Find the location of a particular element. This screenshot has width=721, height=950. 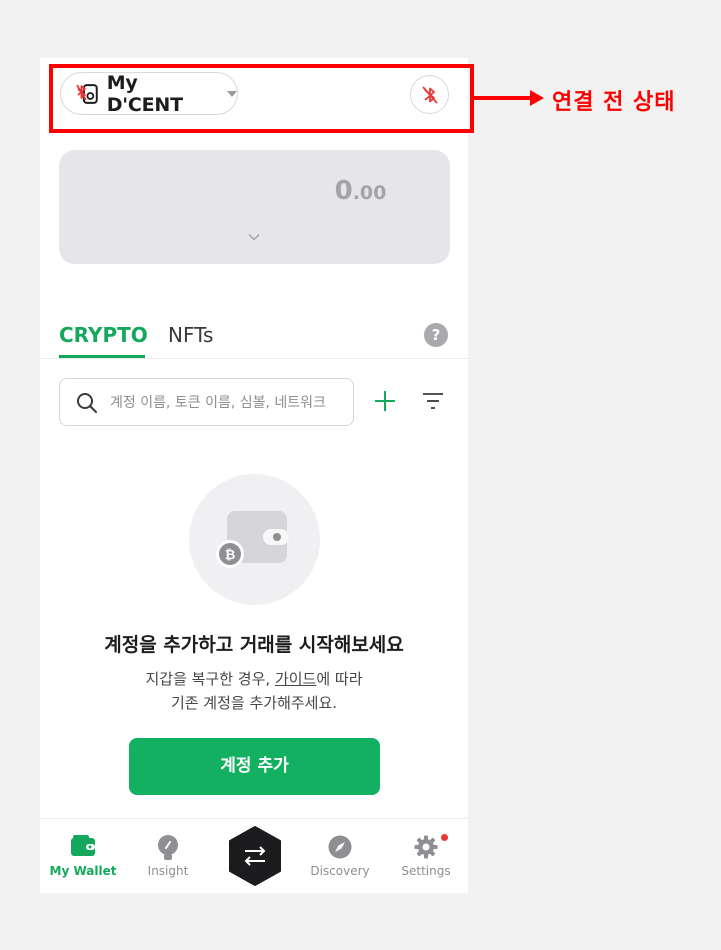

balance-card is located at coordinates (254, 207).